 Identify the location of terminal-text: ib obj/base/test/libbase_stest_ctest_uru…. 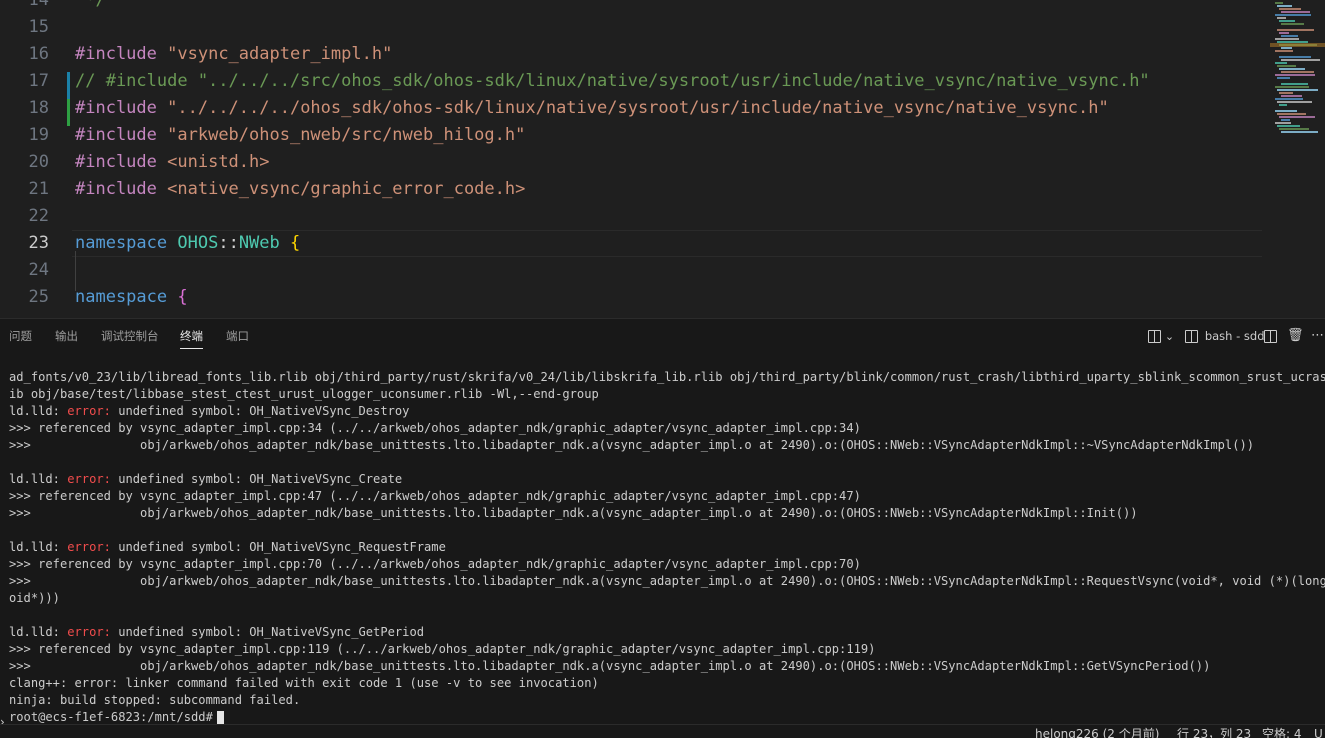
(304, 394).